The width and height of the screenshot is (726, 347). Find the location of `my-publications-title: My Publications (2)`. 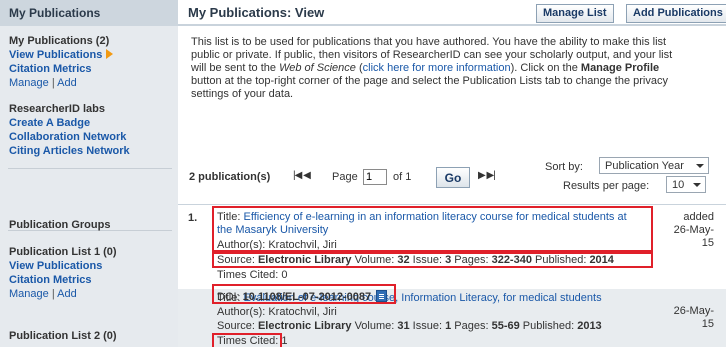

my-publications-title: My Publications (2) is located at coordinates (59, 41).